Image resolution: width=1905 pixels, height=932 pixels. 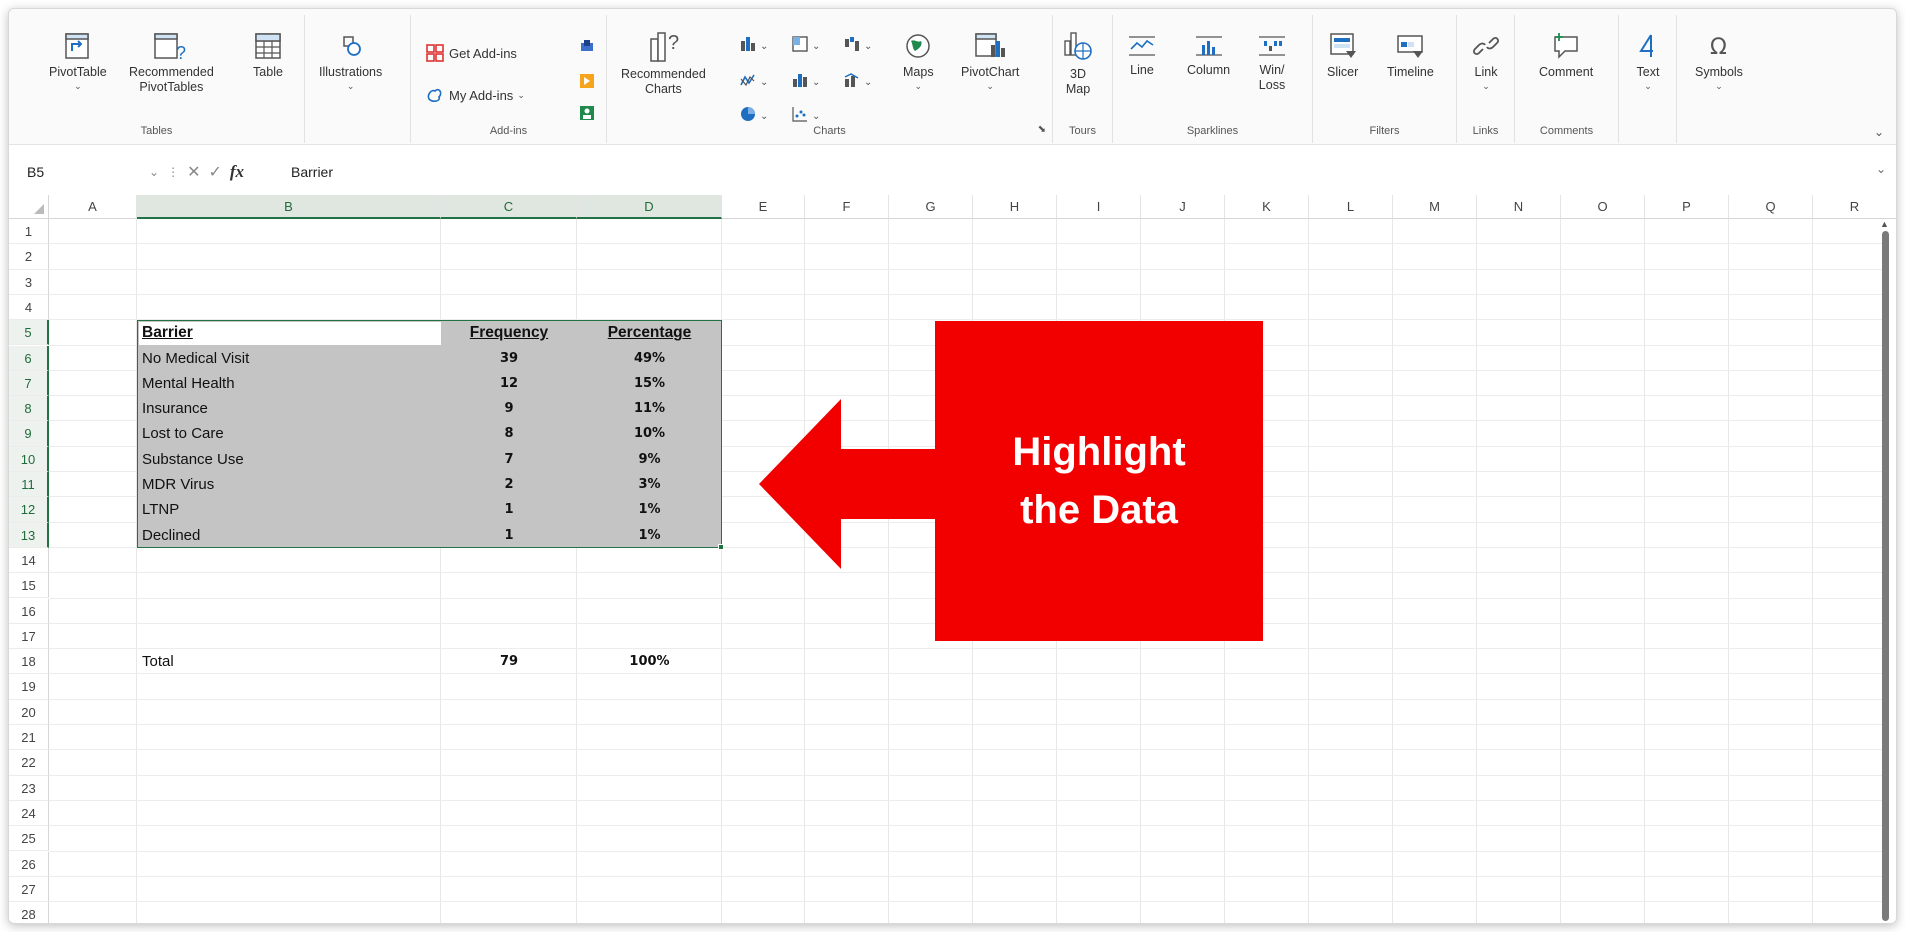 I want to click on cell-barrier: LTNP, so click(x=160, y=509).